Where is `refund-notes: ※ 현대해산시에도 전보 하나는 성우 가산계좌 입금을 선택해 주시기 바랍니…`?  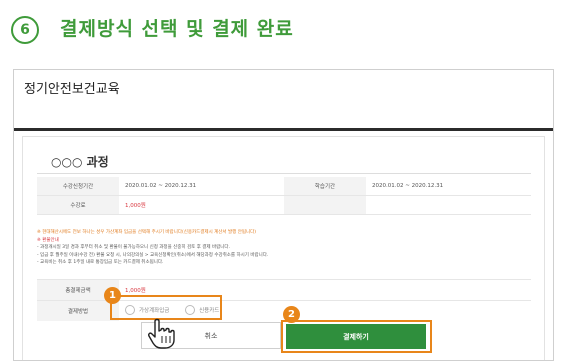 refund-notes: ※ 현대해산시에도 전보 하나는 성우 가산계좌 입금을 선택해 주시기 바랍니… is located at coordinates (284, 248).